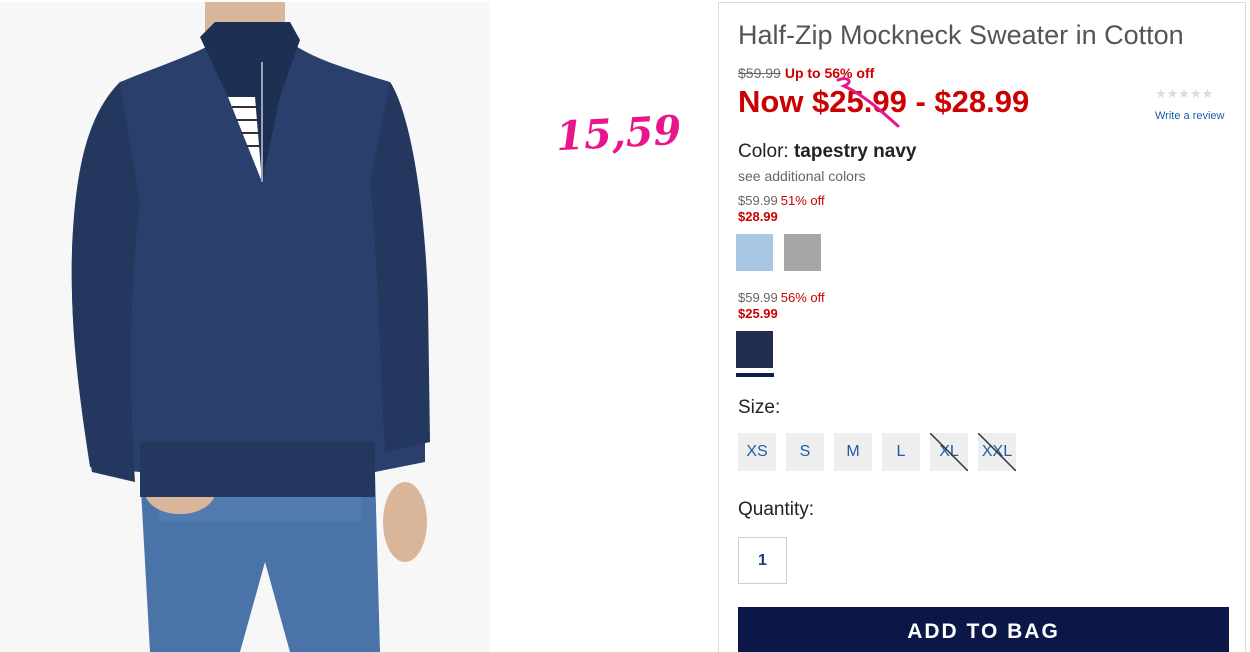  What do you see at coordinates (855, 151) in the screenshot?
I see `selected-color-name: tapestry navy` at bounding box center [855, 151].